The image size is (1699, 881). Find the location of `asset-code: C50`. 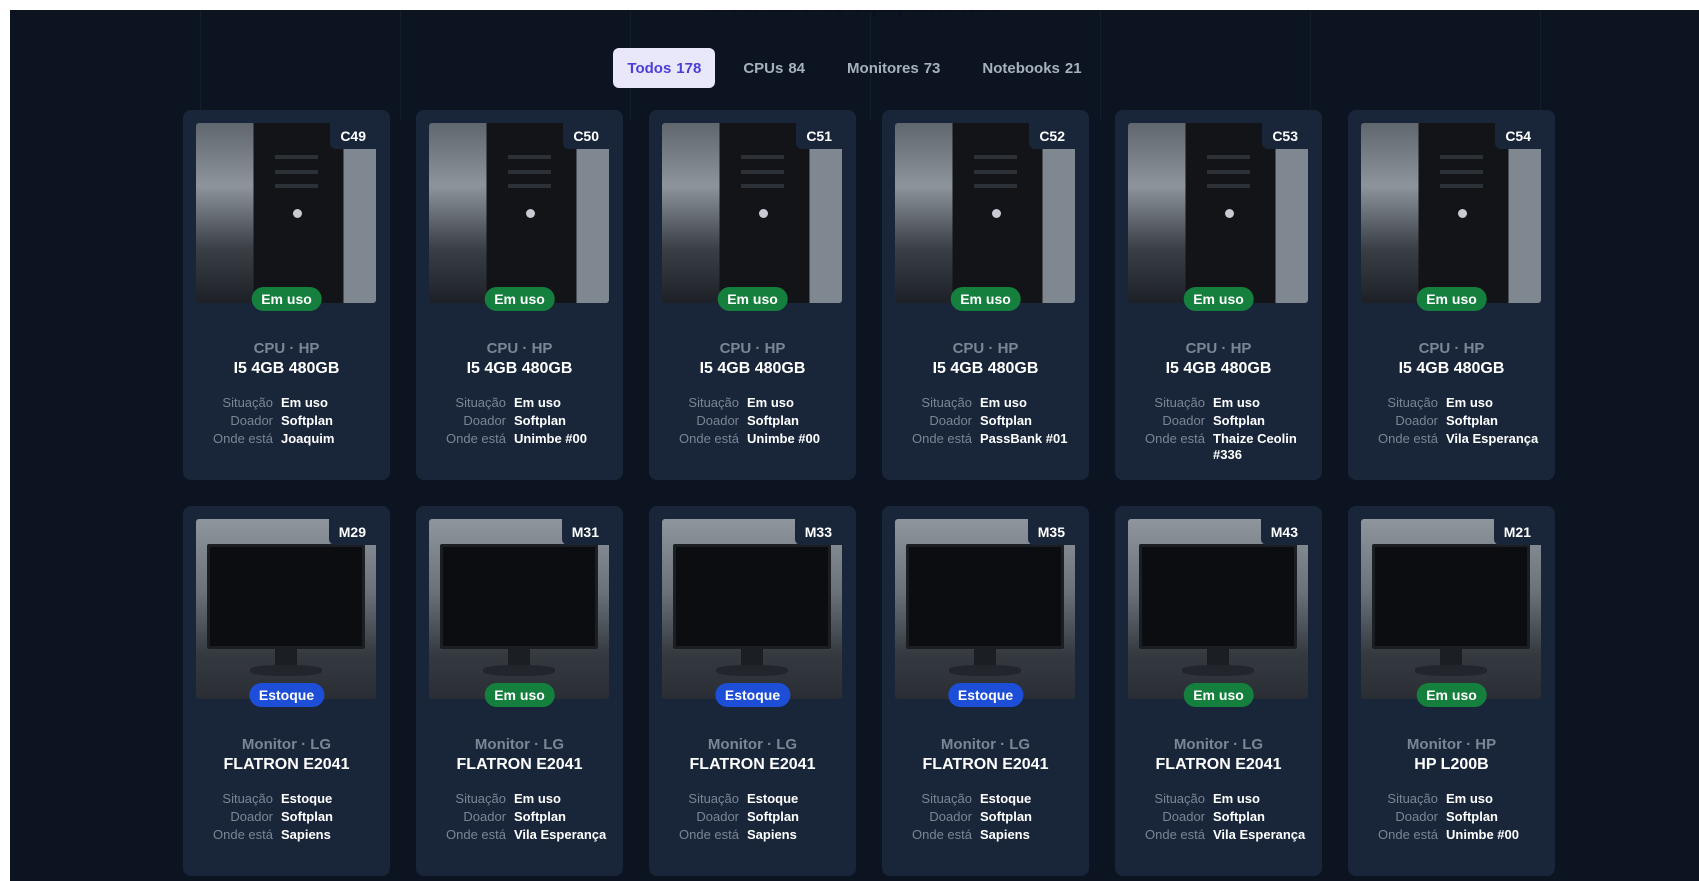

asset-code: C50 is located at coordinates (586, 136).